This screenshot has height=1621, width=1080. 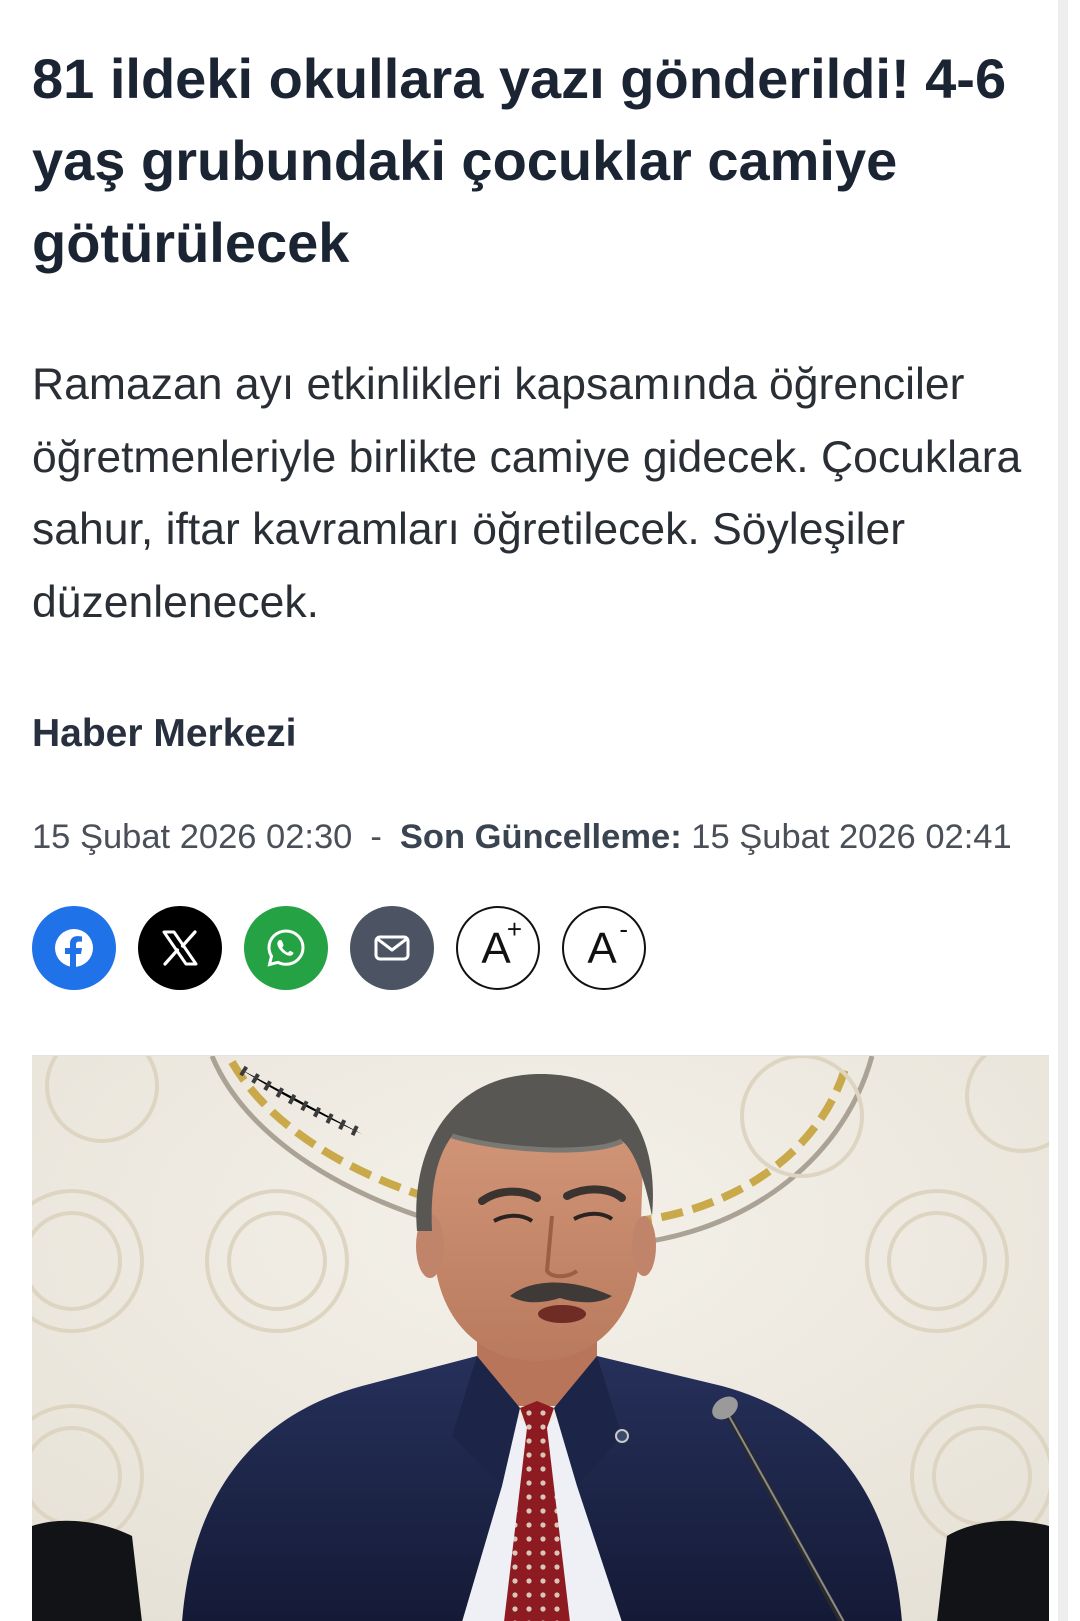 I want to click on facebook-share-button, so click(x=74, y=948).